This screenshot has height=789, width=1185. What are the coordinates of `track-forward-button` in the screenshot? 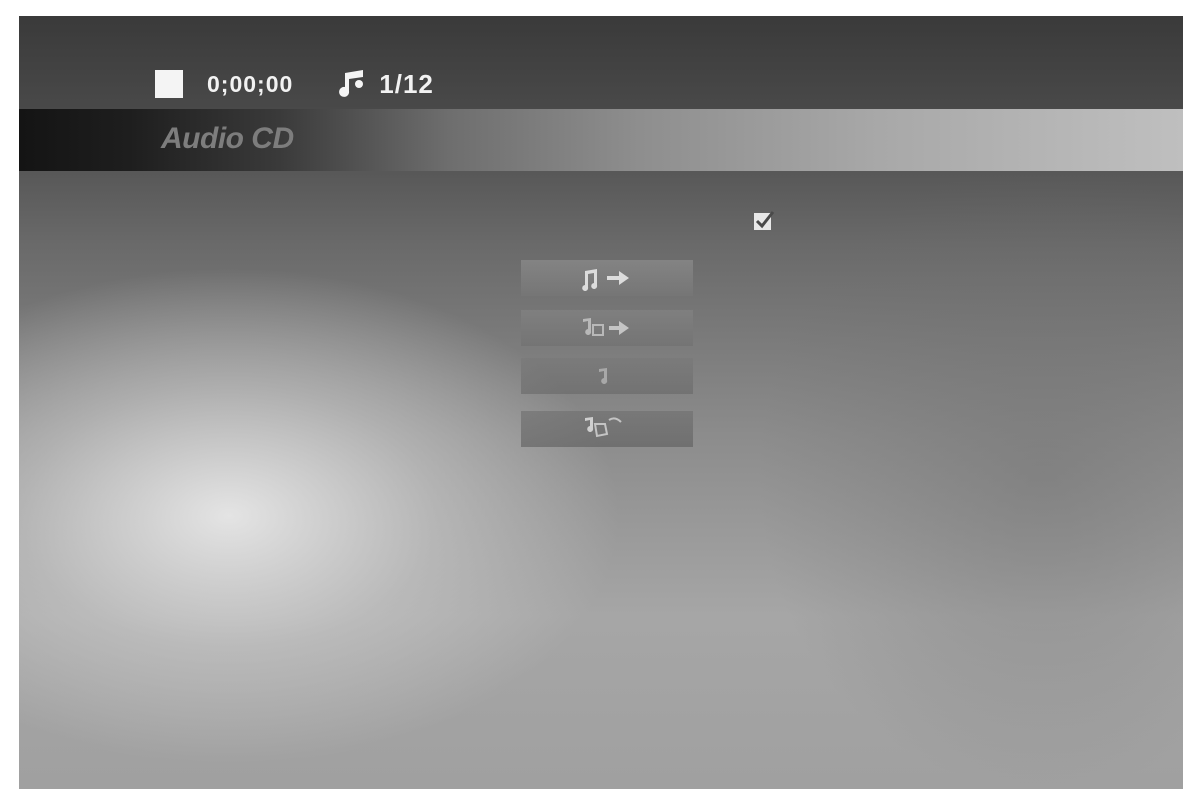 It's located at (607, 278).